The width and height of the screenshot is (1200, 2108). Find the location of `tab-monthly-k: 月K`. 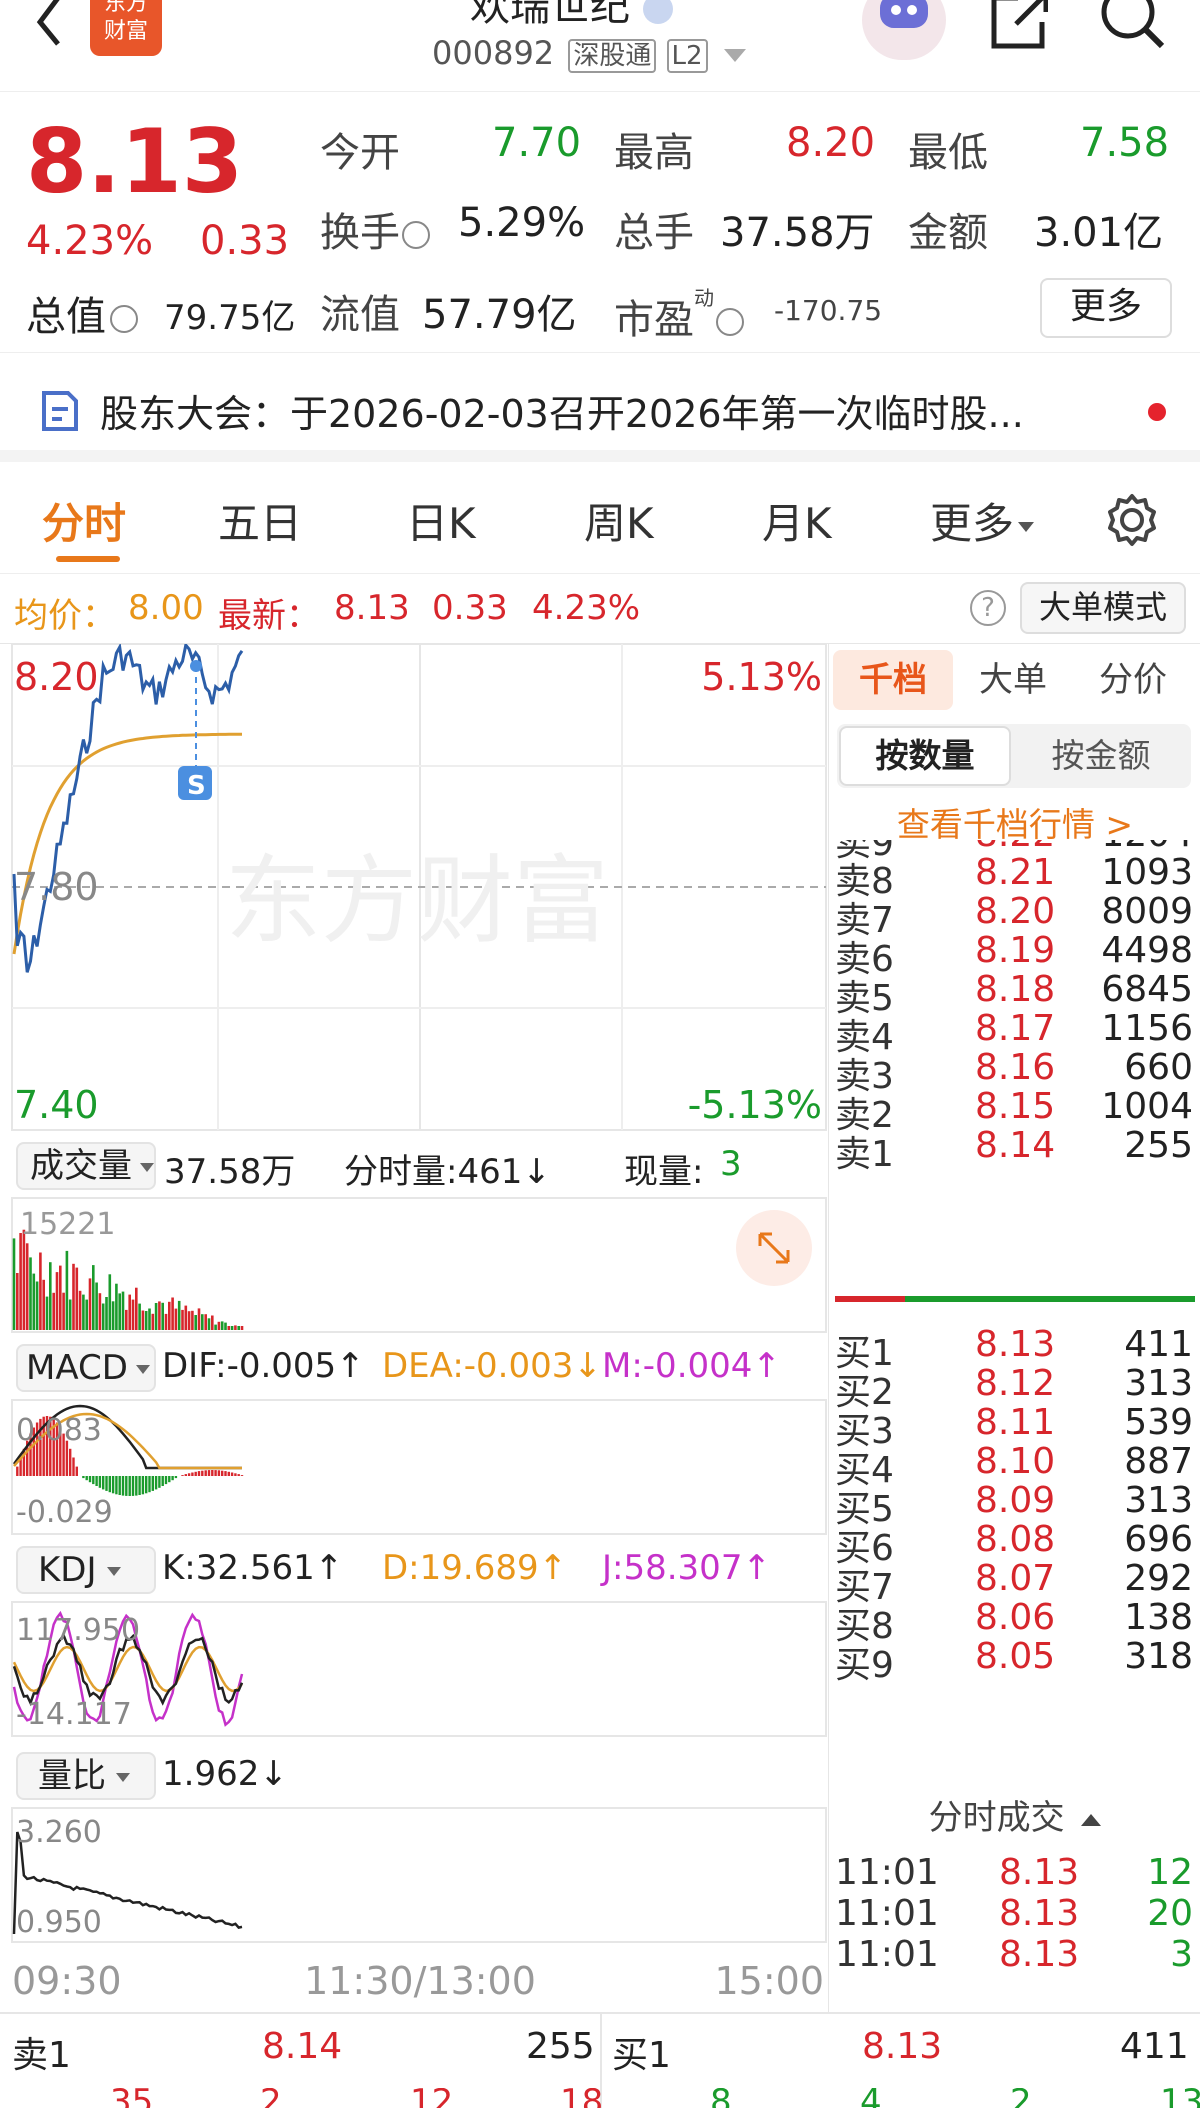

tab-monthly-k: 月K is located at coordinates (797, 520).